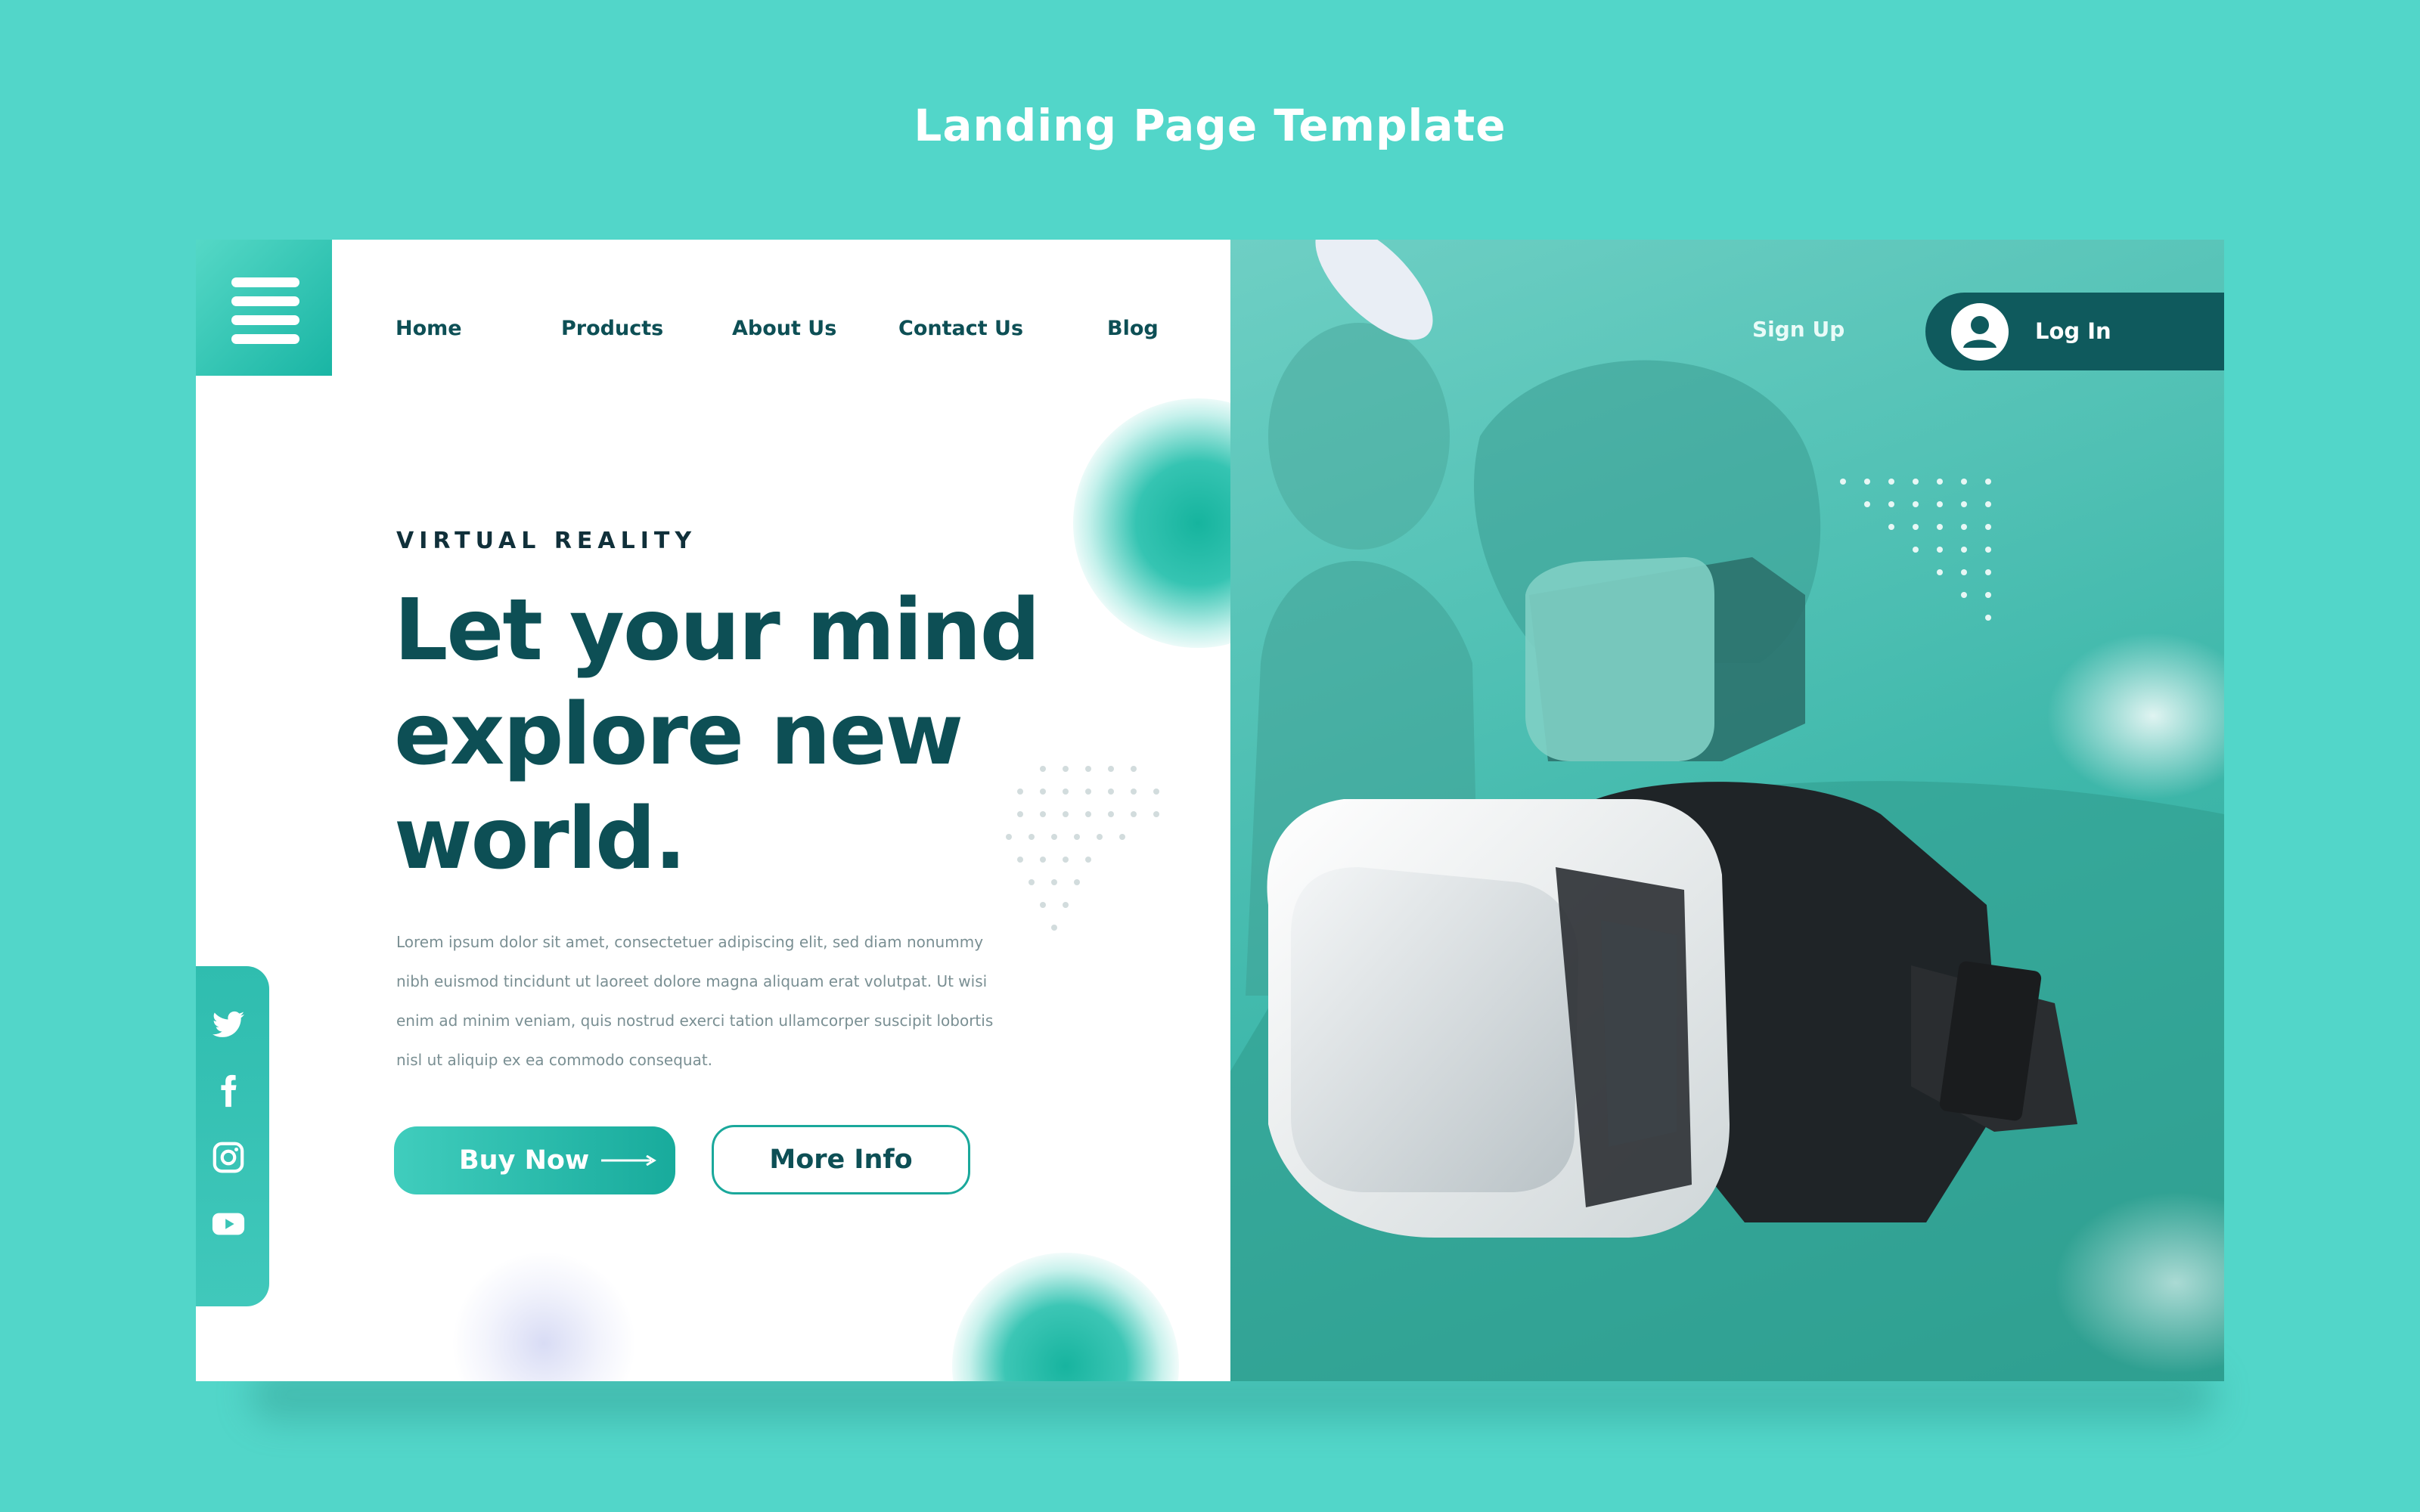 This screenshot has width=2420, height=1512. Describe the element at coordinates (228, 1157) in the screenshot. I see `instagram-icon` at that location.